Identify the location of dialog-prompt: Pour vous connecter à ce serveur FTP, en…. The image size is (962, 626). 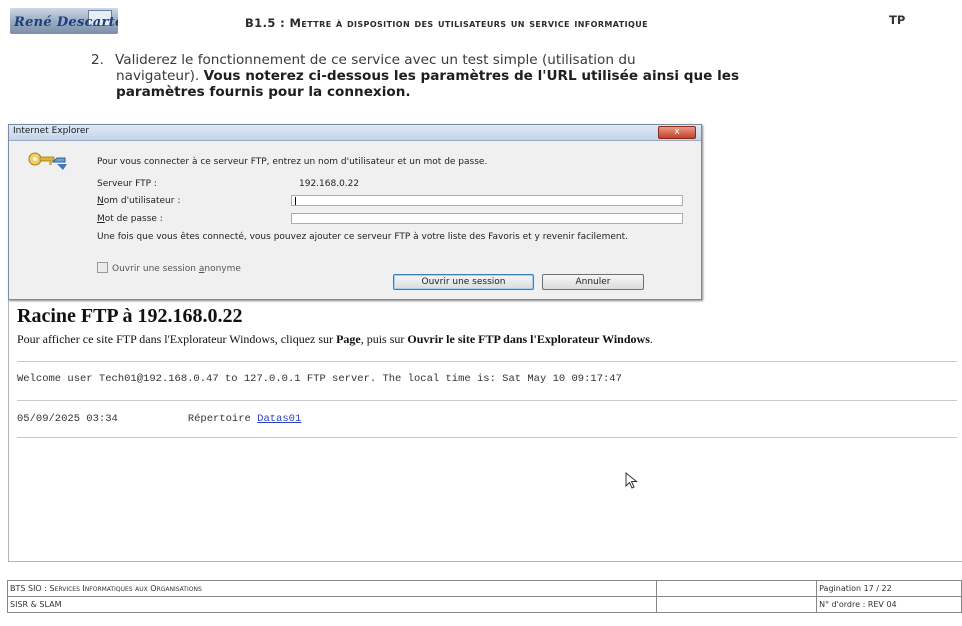
(292, 162).